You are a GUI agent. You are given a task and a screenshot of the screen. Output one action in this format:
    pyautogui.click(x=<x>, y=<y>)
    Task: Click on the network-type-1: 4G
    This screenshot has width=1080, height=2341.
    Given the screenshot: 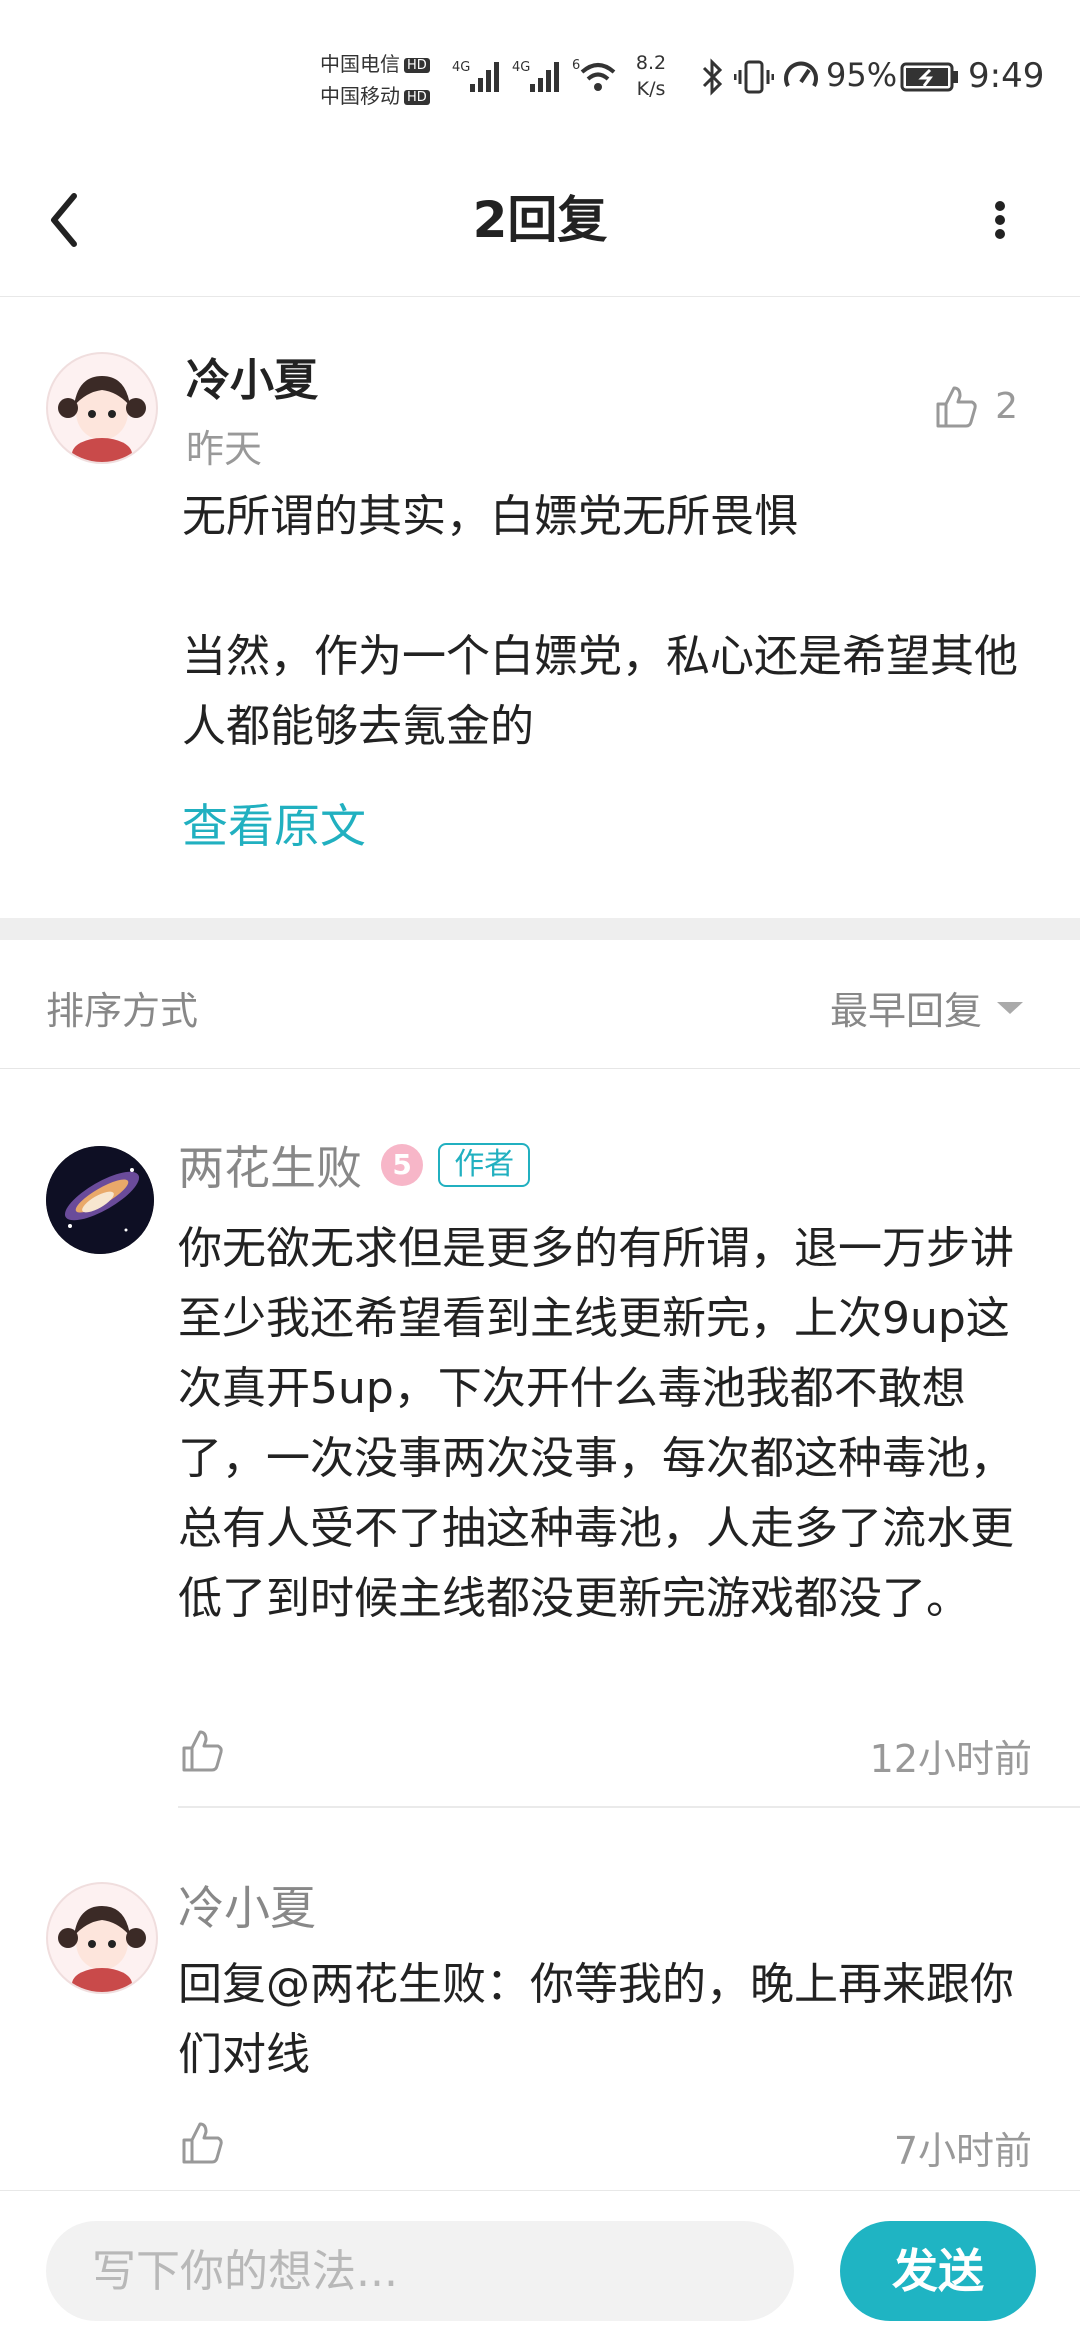 What is the action you would take?
    pyautogui.click(x=461, y=67)
    